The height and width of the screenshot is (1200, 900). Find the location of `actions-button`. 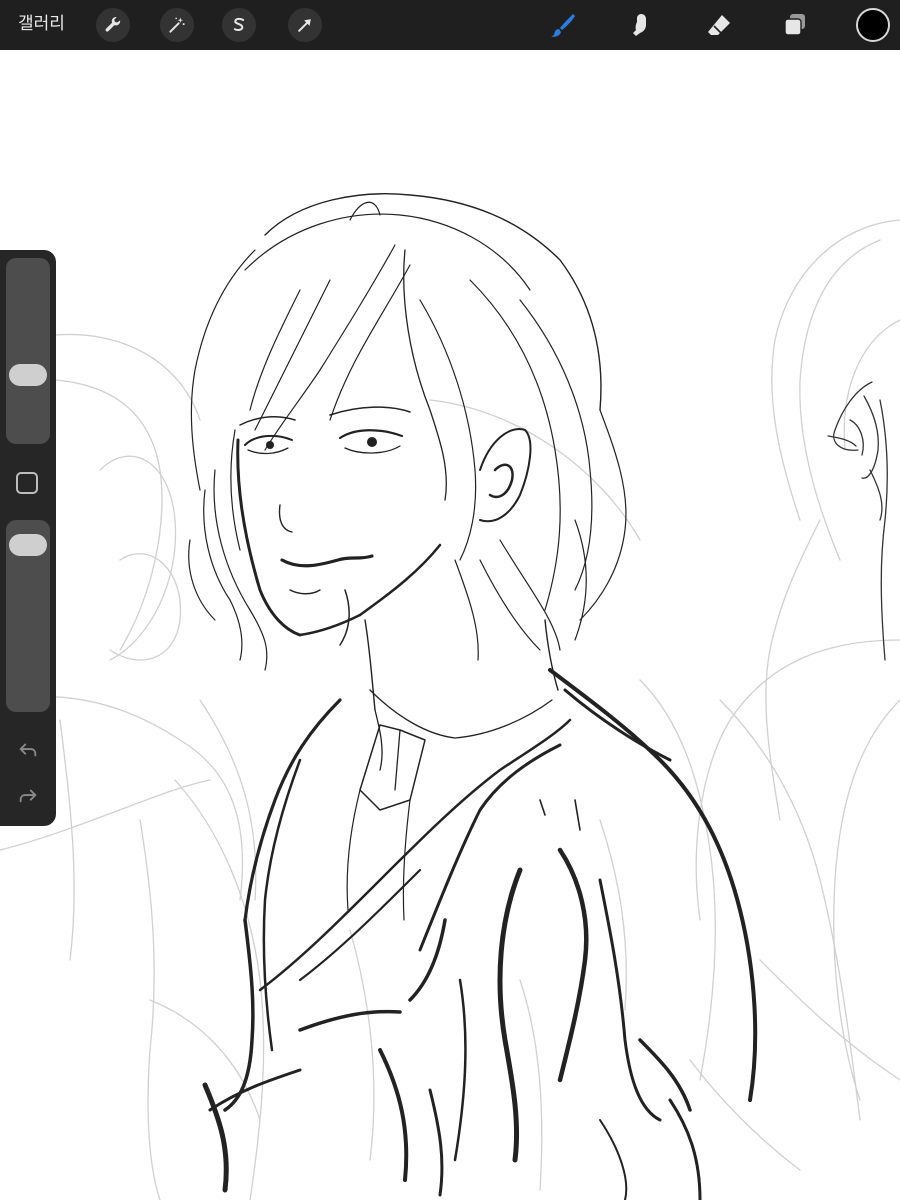

actions-button is located at coordinates (113, 25).